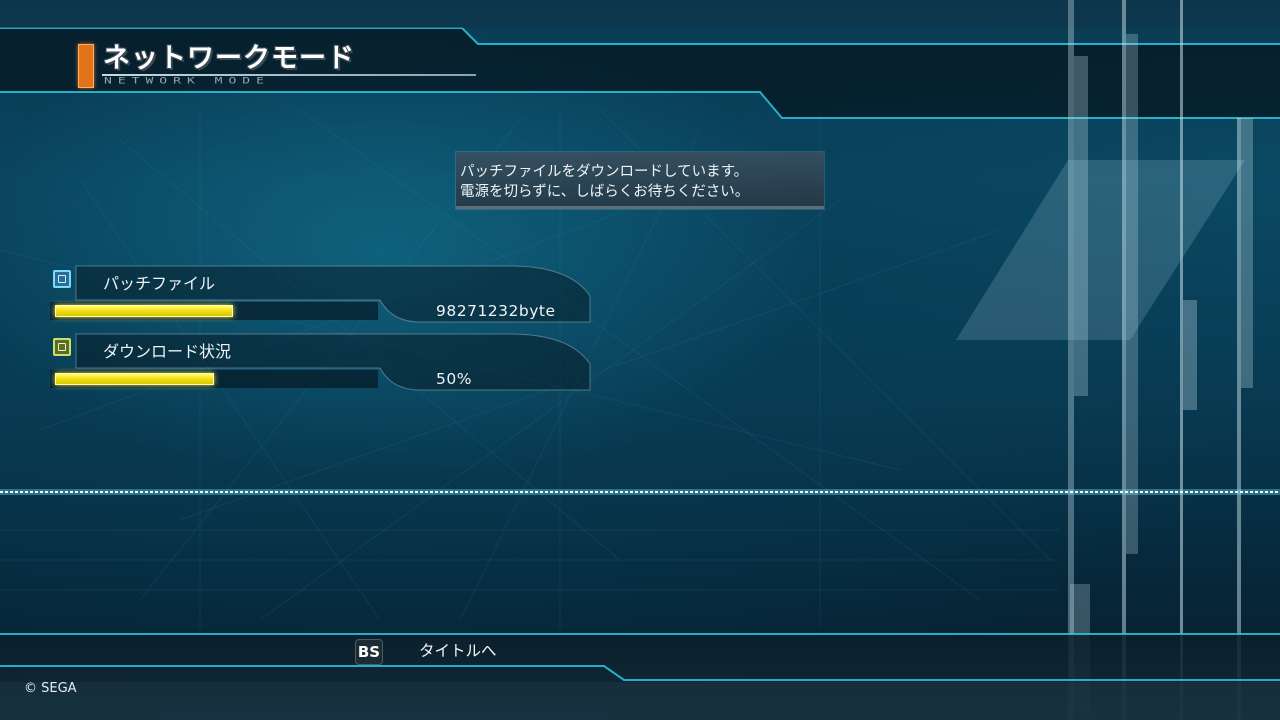 This screenshot has width=1280, height=720. What do you see at coordinates (454, 379) in the screenshot?
I see `download-percent: 50%` at bounding box center [454, 379].